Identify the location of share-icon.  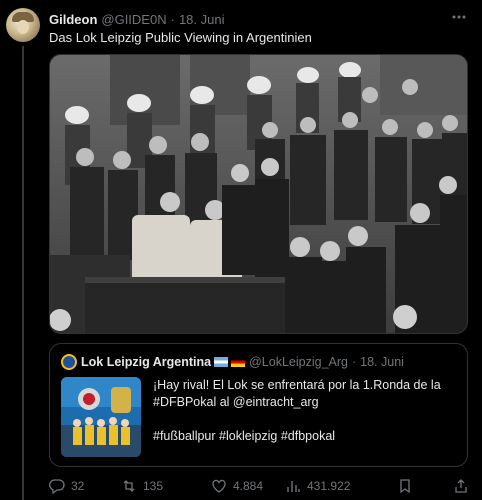
(461, 486).